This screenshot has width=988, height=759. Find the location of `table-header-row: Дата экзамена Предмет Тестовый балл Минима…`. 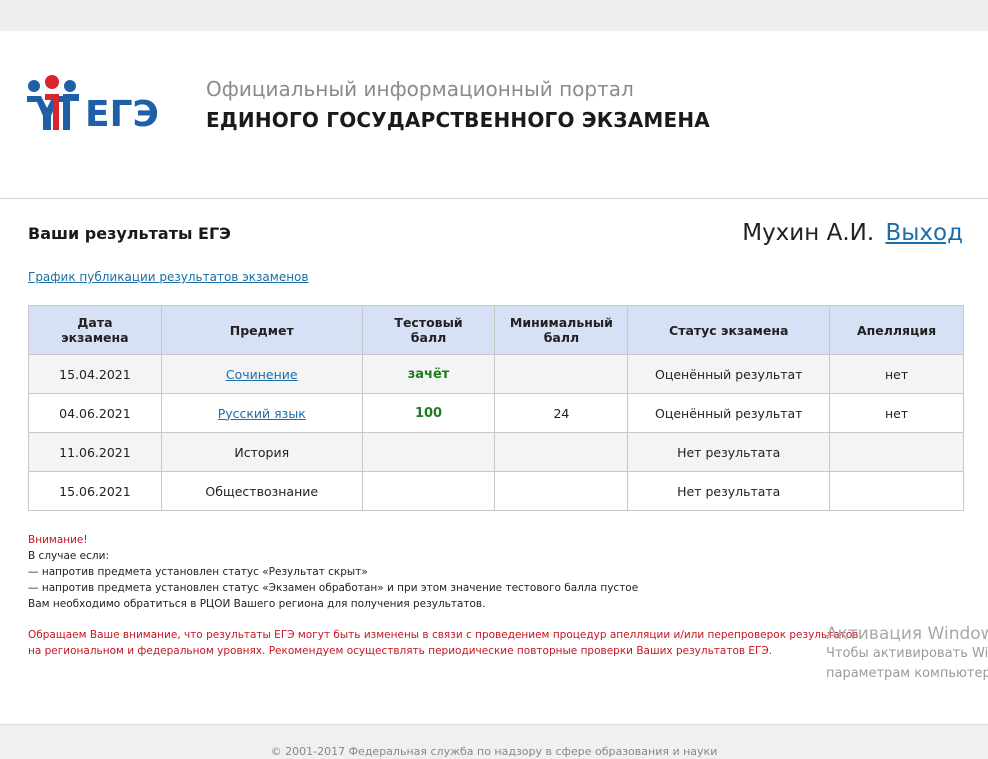

table-header-row: Дата экзамена Предмет Тестовый балл Минима… is located at coordinates (496, 330).